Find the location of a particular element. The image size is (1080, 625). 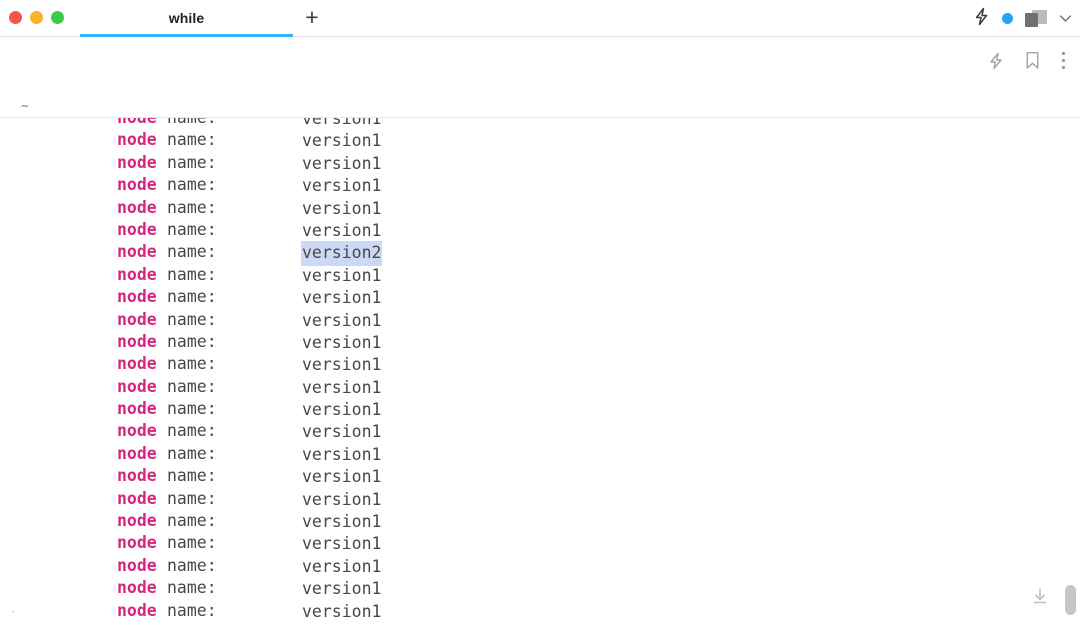

prompt-cwd: ~ is located at coordinates (25, 106).